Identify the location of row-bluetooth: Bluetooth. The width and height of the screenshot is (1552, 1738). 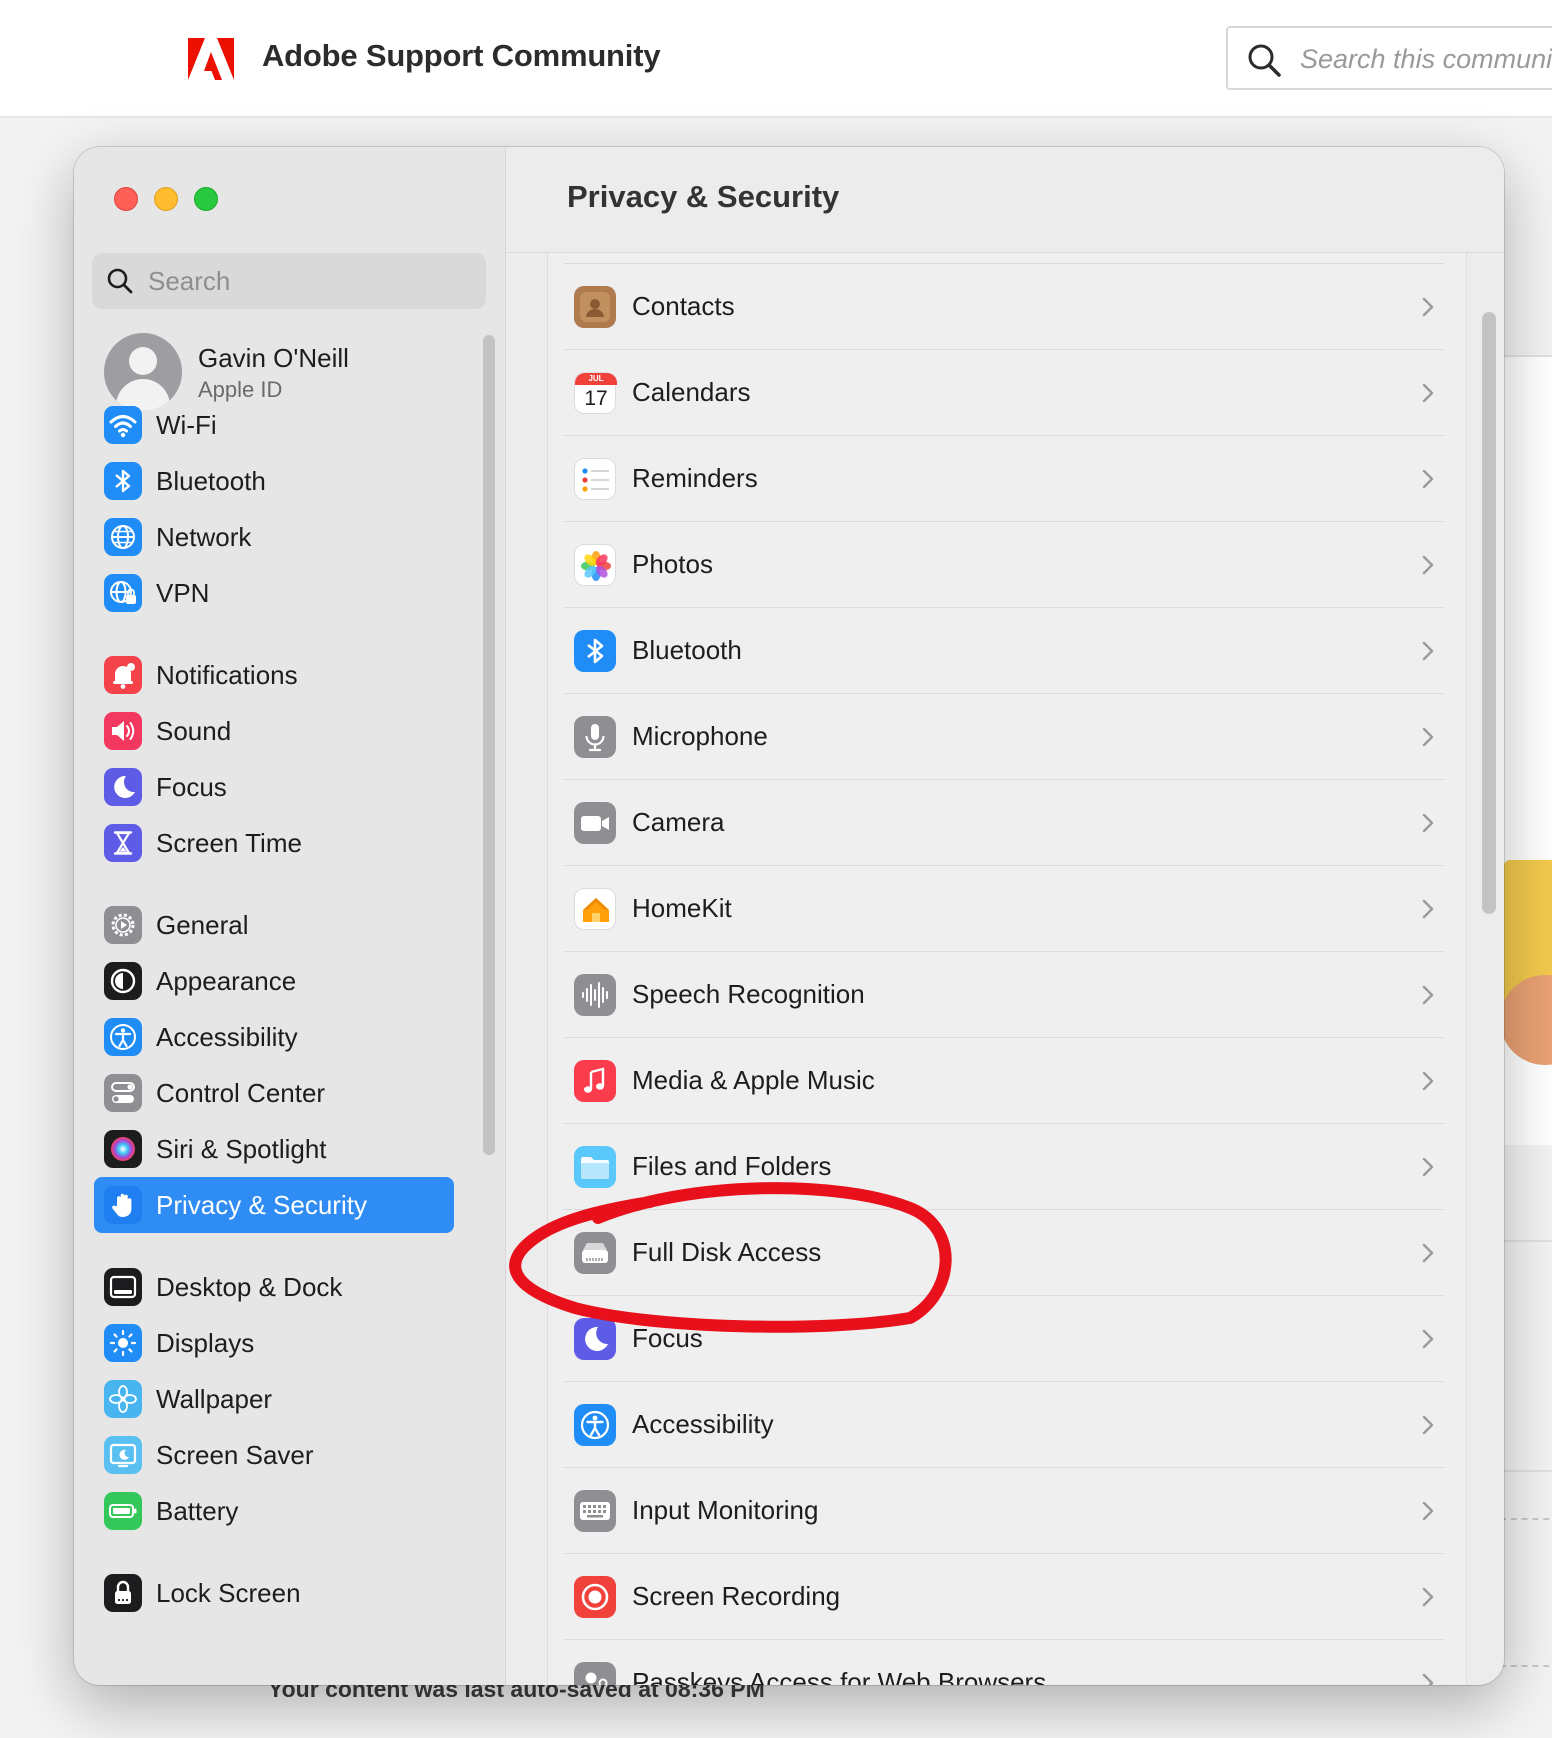
(1004, 651).